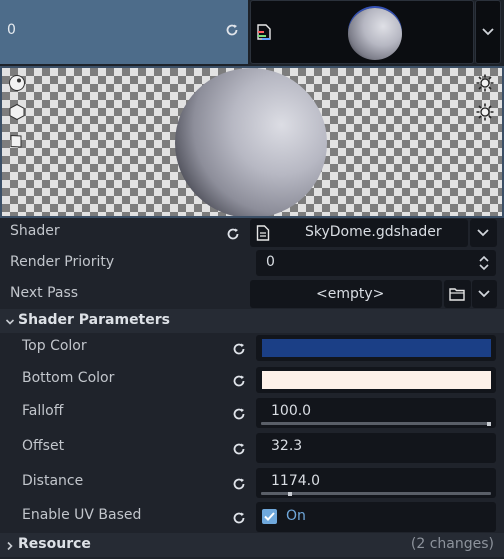 The image size is (504, 559). I want to click on shader-label: Shader, so click(35, 231).